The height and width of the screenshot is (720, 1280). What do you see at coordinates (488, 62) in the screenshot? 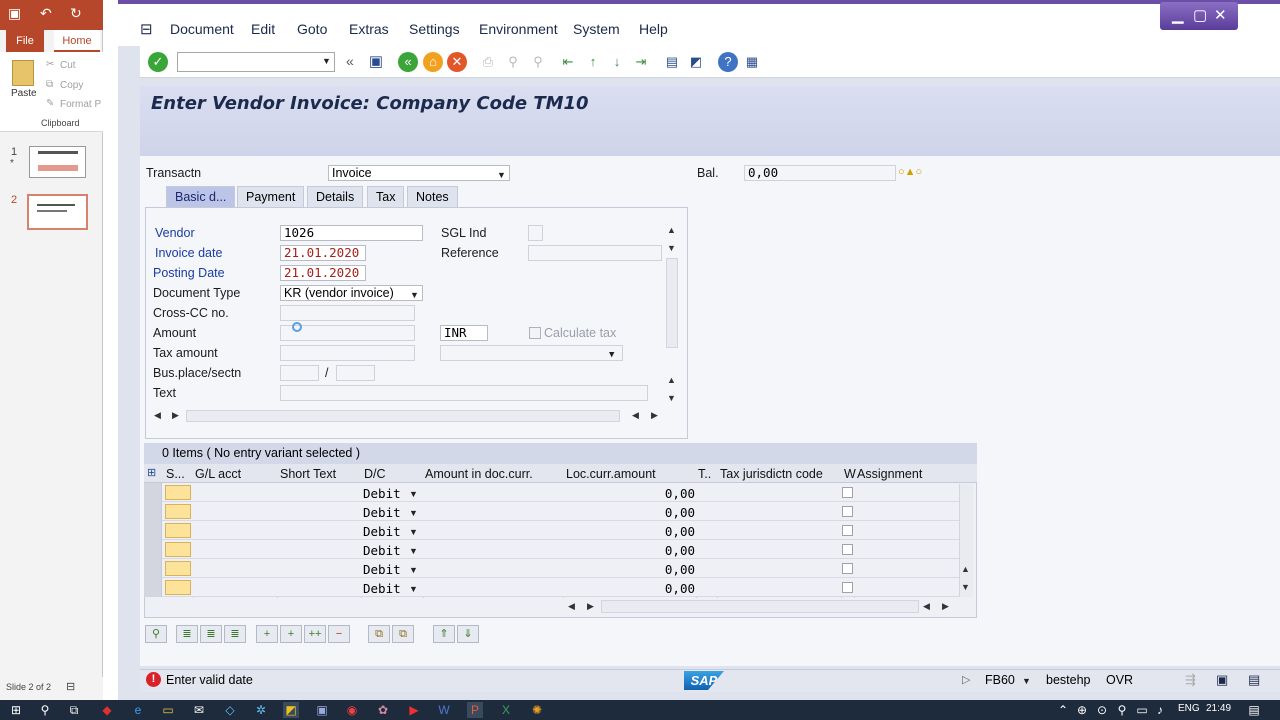
I see `print-icon: ⎙` at bounding box center [488, 62].